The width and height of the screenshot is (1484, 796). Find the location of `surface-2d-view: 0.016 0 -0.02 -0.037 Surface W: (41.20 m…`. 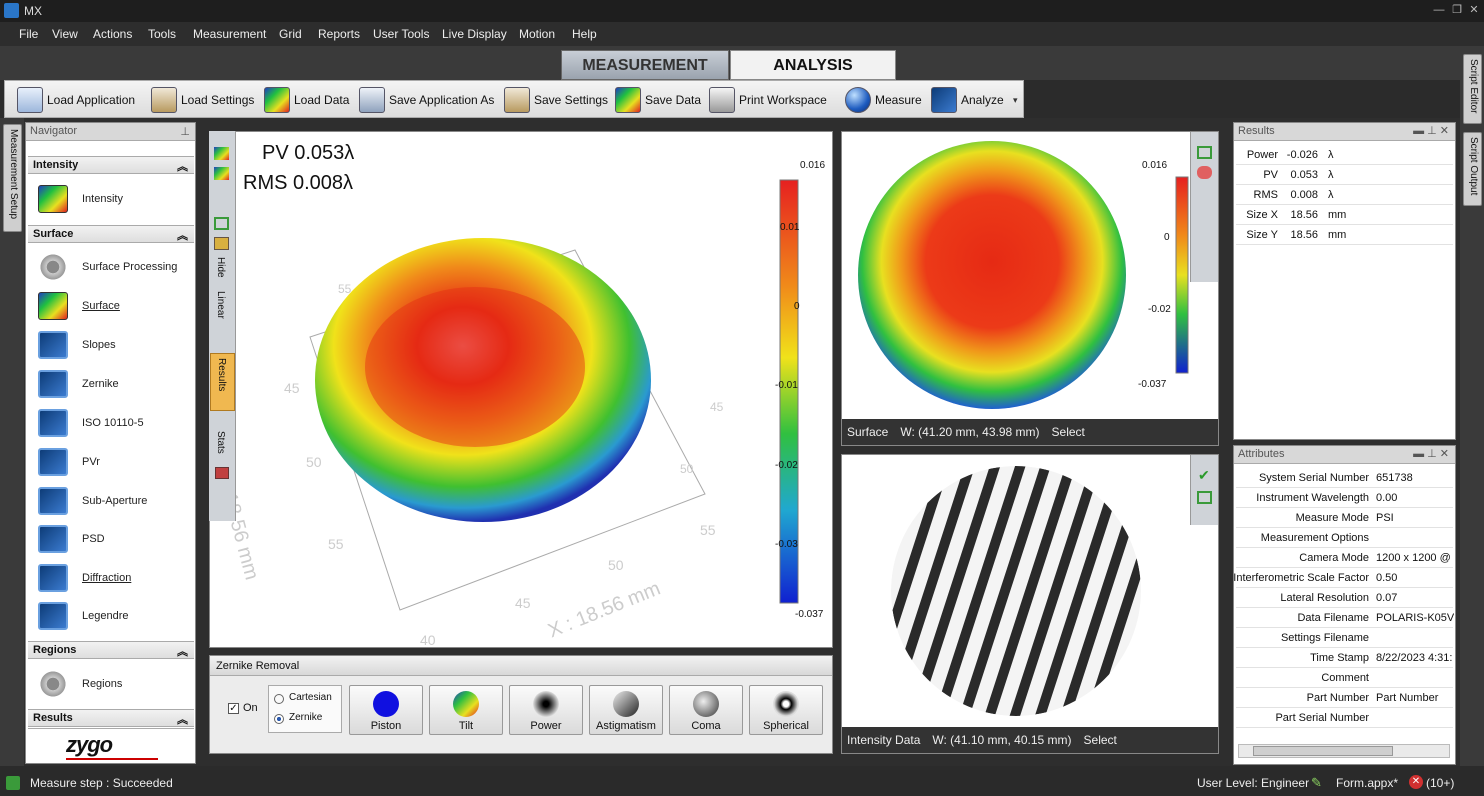

surface-2d-view: 0.016 0 -0.02 -0.037 Surface W: (41.20 m… is located at coordinates (1030, 288).